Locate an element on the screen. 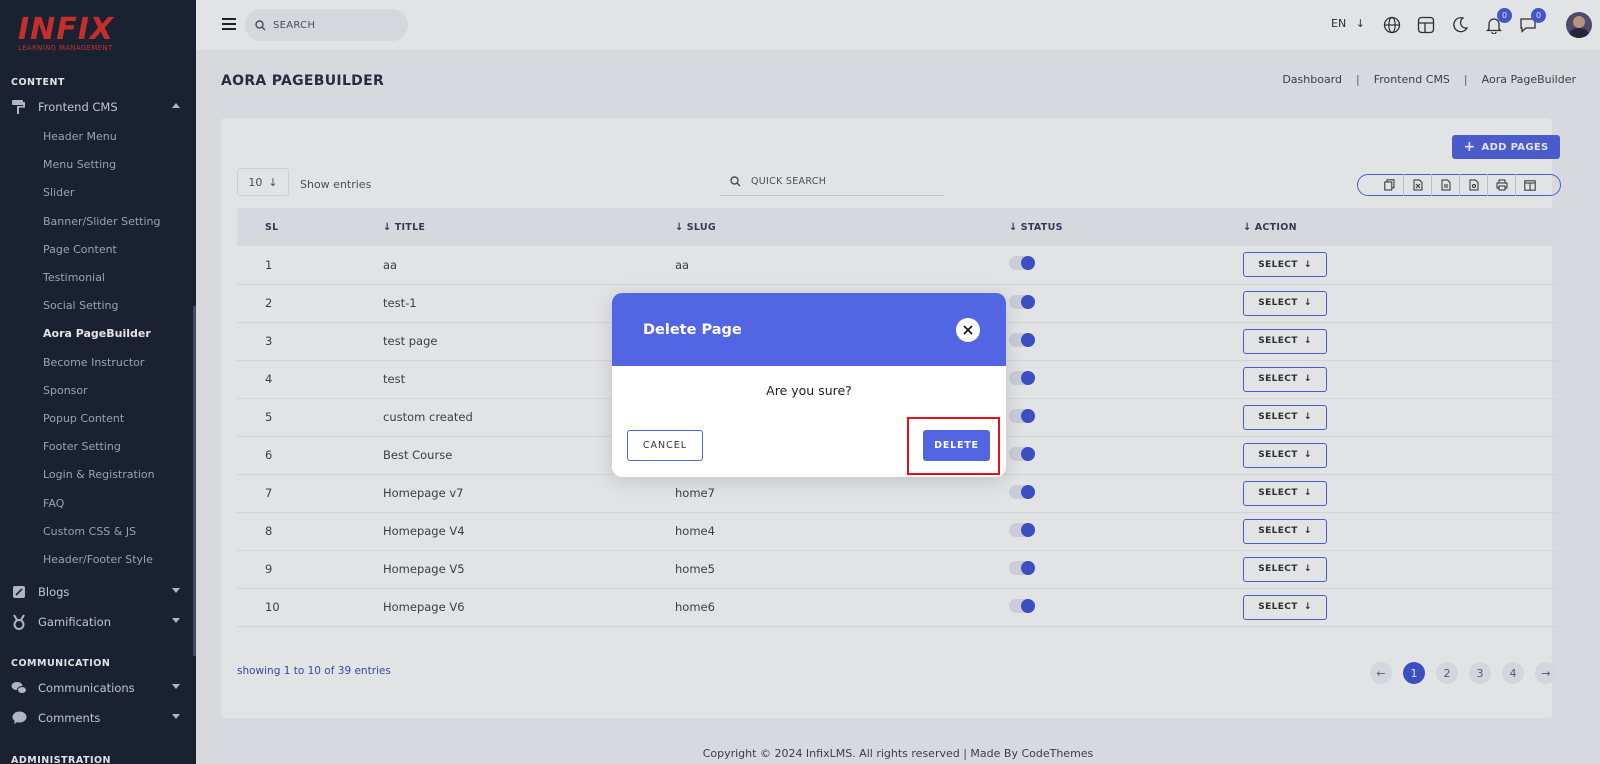 This screenshot has width=1600, height=764. close-icon is located at coordinates (968, 330).